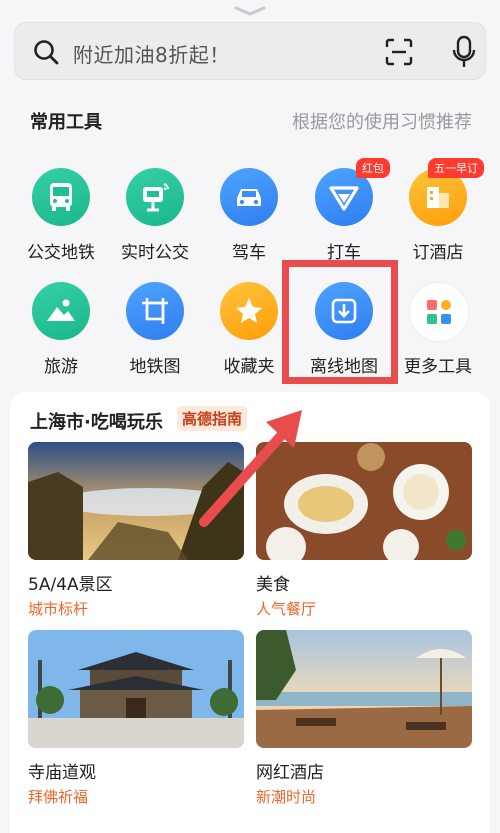  I want to click on search-placeholder: 附近加油8折起！, so click(151, 53).